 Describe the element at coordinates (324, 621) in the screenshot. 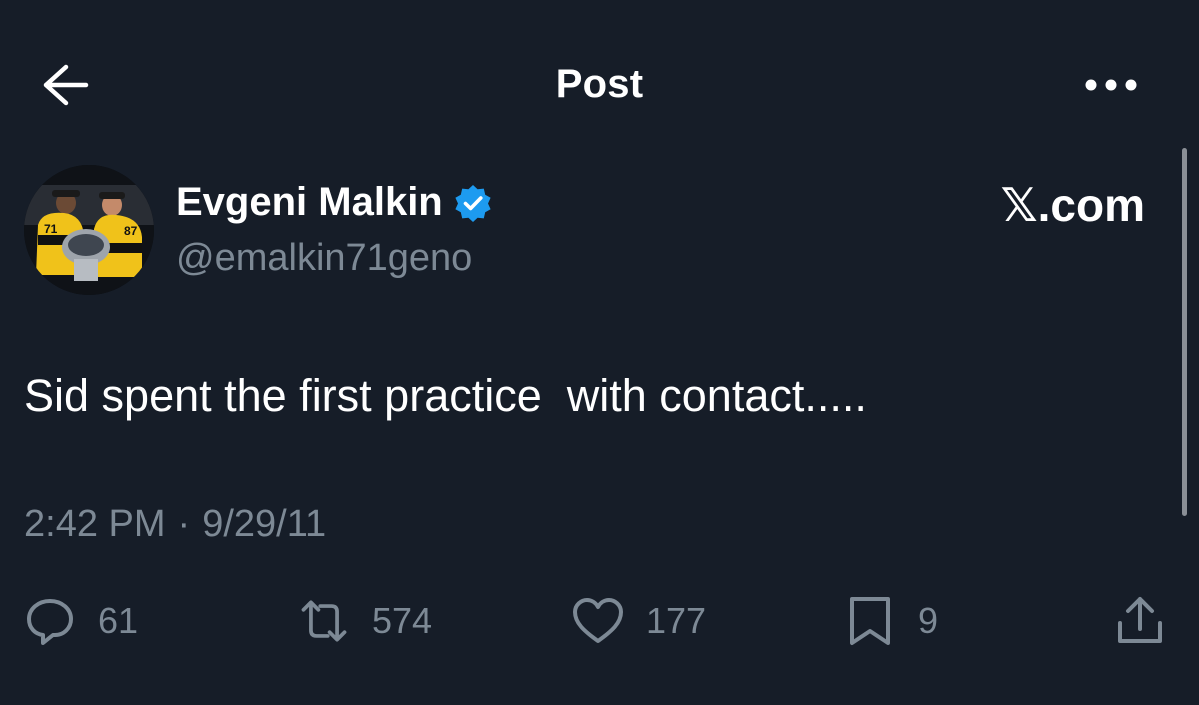

I see `repost-icon` at that location.